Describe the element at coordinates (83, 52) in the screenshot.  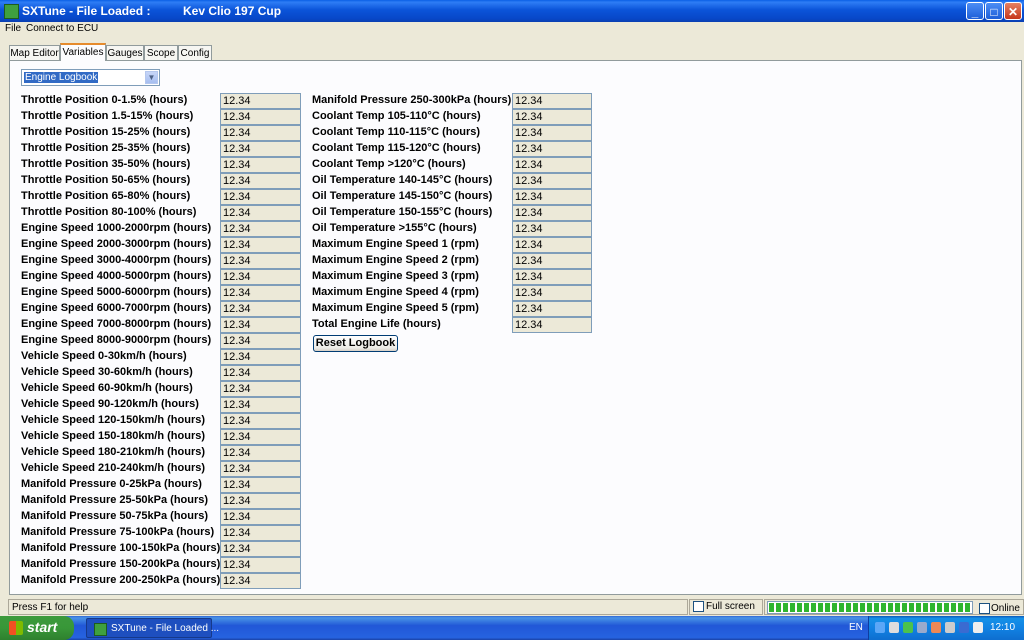
I see `tab-variables: Variables` at that location.